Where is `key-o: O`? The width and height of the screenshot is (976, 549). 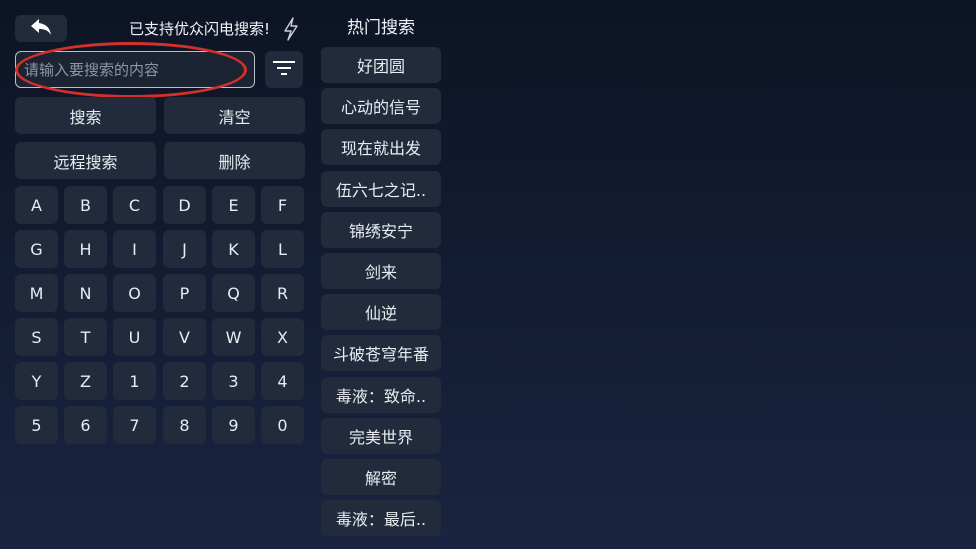
key-o: O is located at coordinates (134, 293).